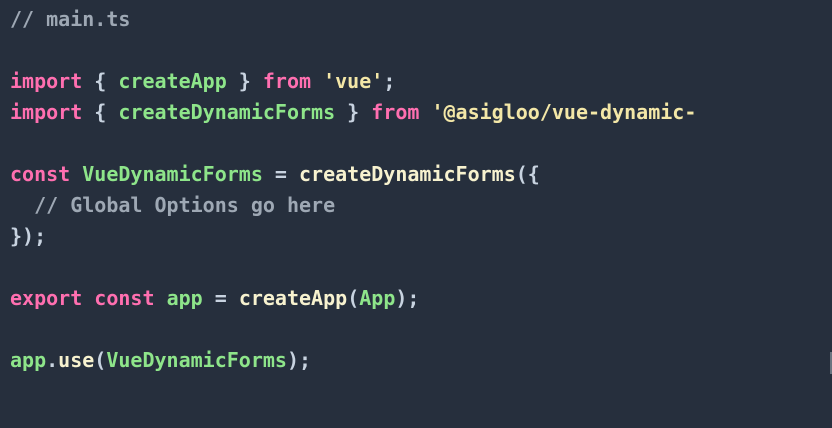 The height and width of the screenshot is (428, 832). Describe the element at coordinates (76, 360) in the screenshot. I see `code-token-func: use` at that location.